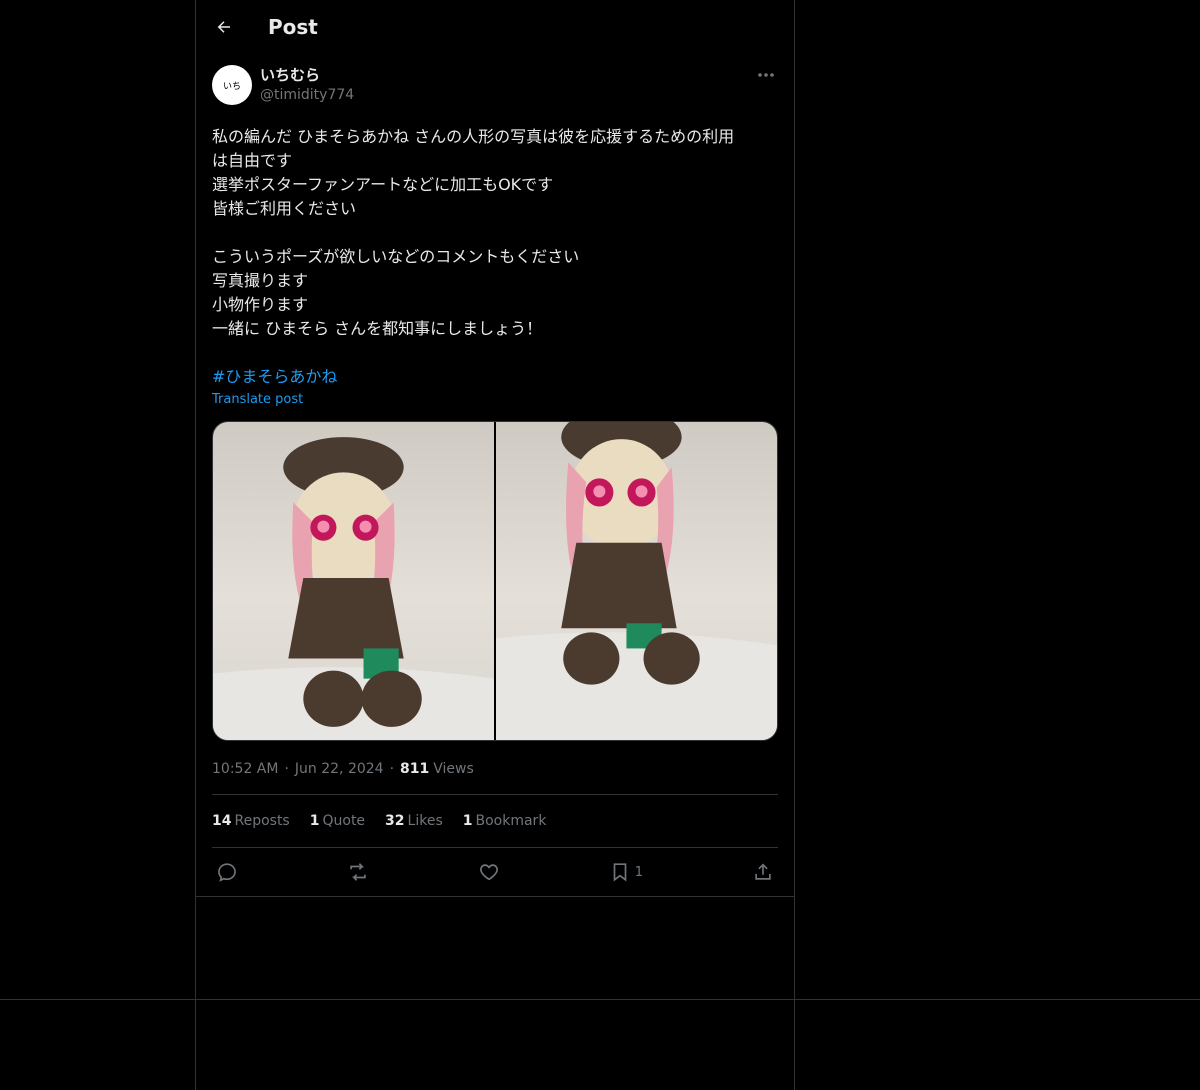 This screenshot has height=1090, width=1200. Describe the element at coordinates (293, 26) in the screenshot. I see `page-title: Post` at that location.